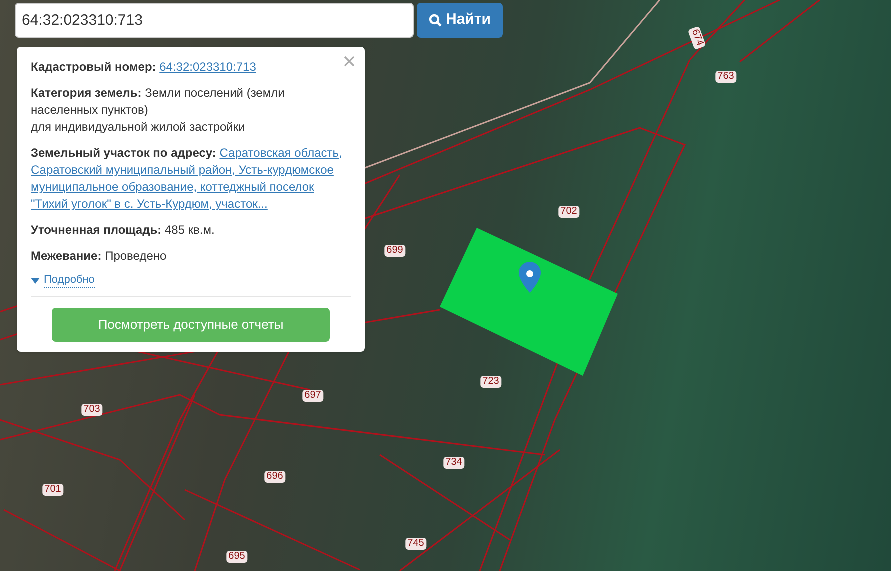  Describe the element at coordinates (460, 20) in the screenshot. I see `search-button: Найти` at that location.